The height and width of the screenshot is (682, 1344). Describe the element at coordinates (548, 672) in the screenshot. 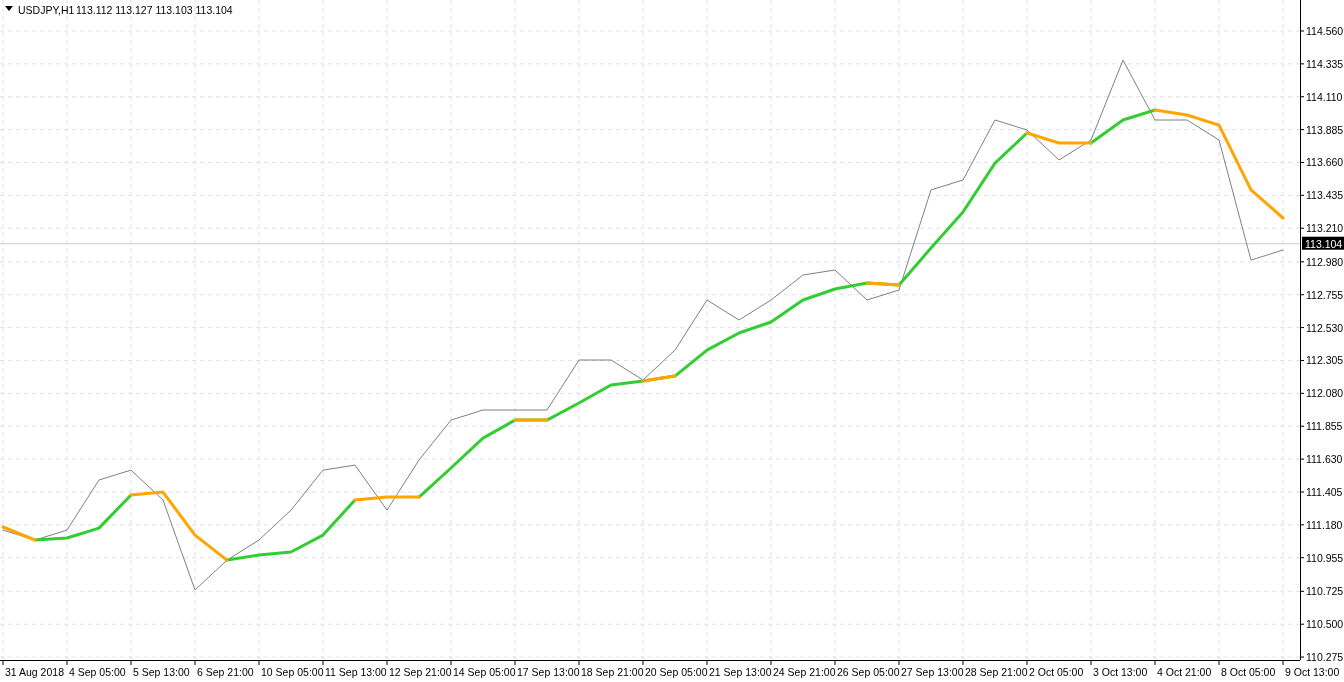

I see `x-axis-label: 17 Sep 13:00` at that location.